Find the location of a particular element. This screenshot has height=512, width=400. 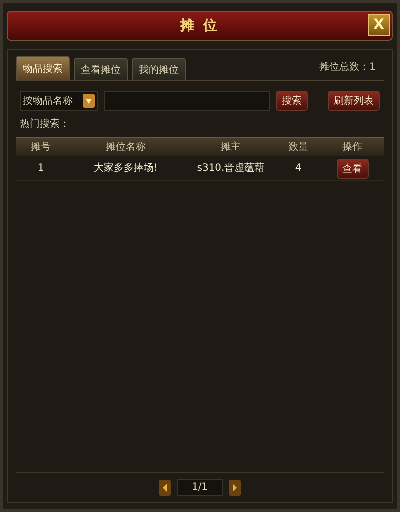

next-page-icon is located at coordinates (235, 488).